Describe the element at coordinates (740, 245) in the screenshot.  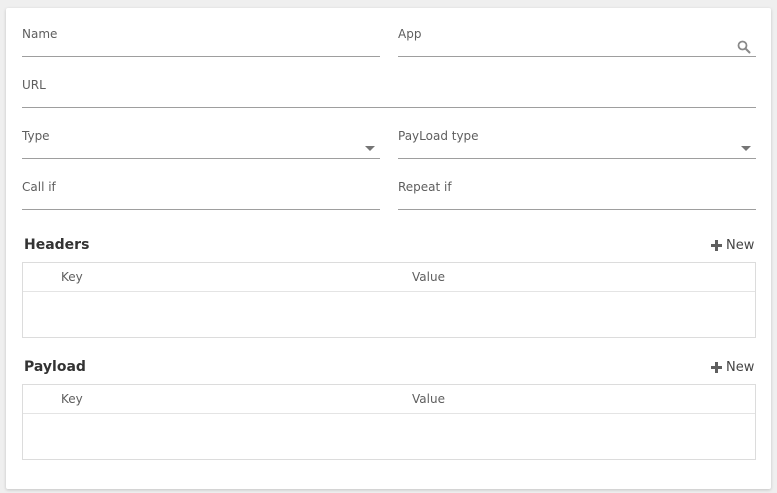
I see `add-header-label: New` at that location.